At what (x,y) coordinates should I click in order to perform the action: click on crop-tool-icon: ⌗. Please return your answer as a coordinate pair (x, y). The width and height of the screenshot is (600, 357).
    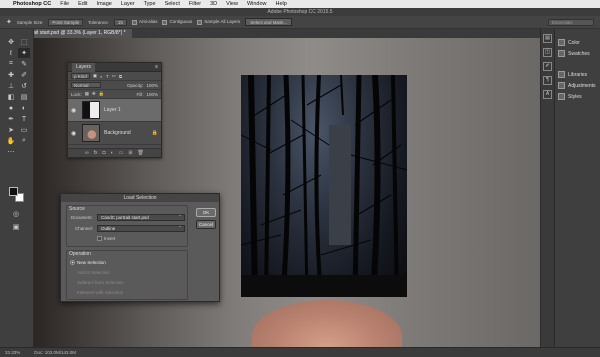
    Looking at the image, I should click on (11, 64).